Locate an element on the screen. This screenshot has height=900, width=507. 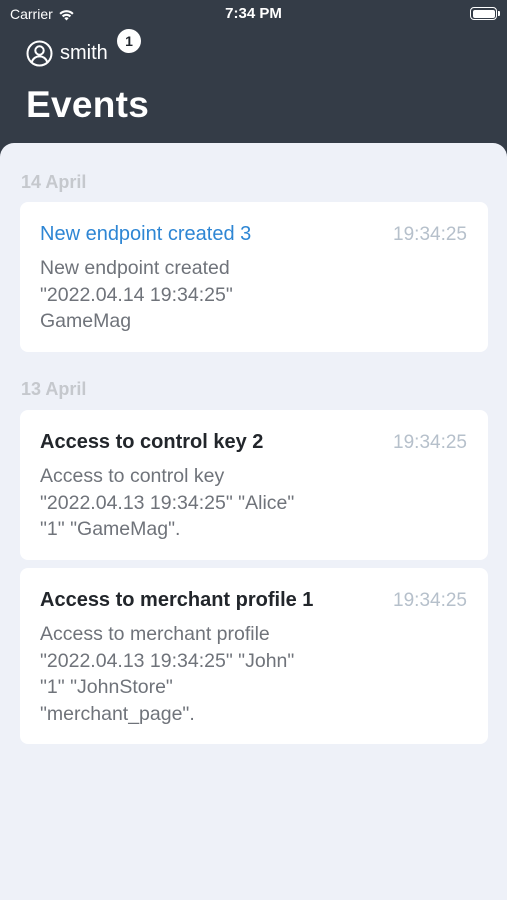
page-title: Events is located at coordinates (88, 104).